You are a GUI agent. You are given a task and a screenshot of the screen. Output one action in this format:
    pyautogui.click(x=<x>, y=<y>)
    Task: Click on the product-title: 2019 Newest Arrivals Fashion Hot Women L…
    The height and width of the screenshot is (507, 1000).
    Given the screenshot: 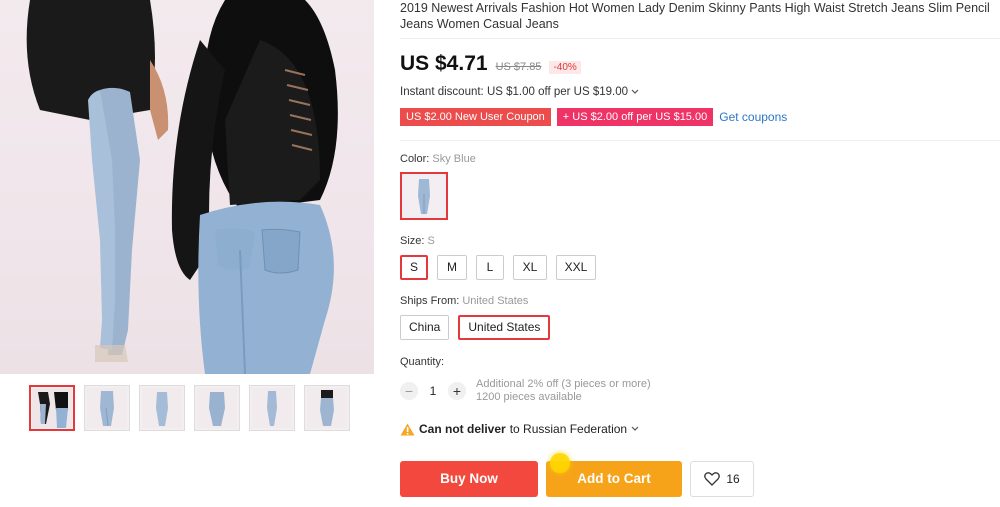 What is the action you would take?
    pyautogui.click(x=695, y=16)
    